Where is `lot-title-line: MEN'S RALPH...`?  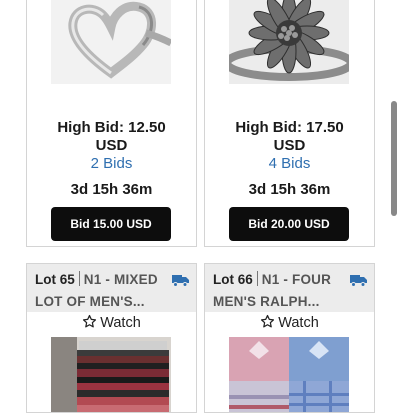
lot-title-line: MEN'S RALPH... is located at coordinates (266, 301).